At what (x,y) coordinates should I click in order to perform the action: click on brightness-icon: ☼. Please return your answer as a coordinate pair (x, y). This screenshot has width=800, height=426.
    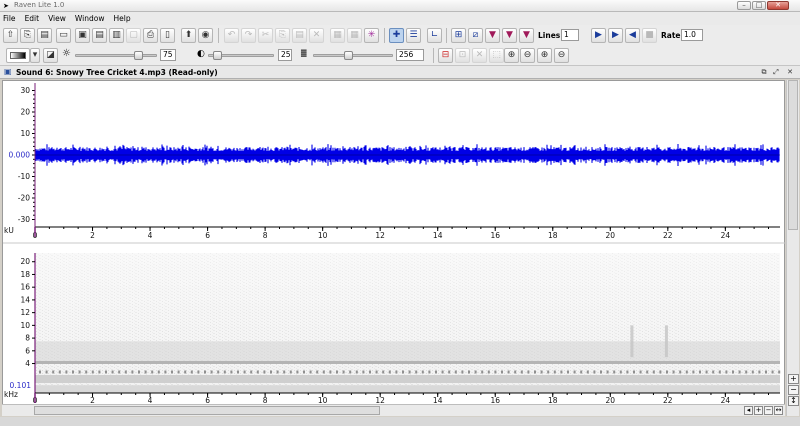
    Looking at the image, I should click on (66, 53).